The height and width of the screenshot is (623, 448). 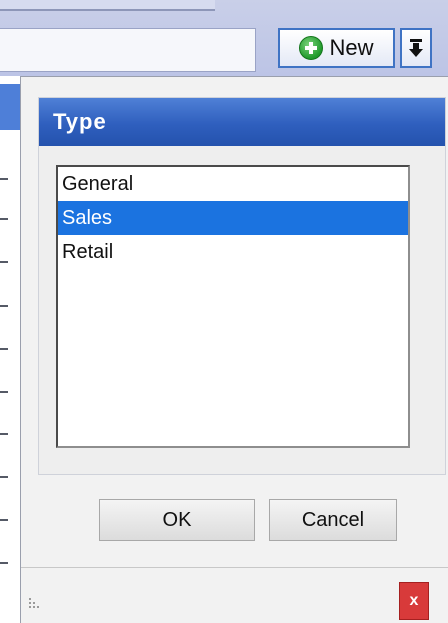 What do you see at coordinates (333, 520) in the screenshot?
I see `cancel-button: Cancel` at bounding box center [333, 520].